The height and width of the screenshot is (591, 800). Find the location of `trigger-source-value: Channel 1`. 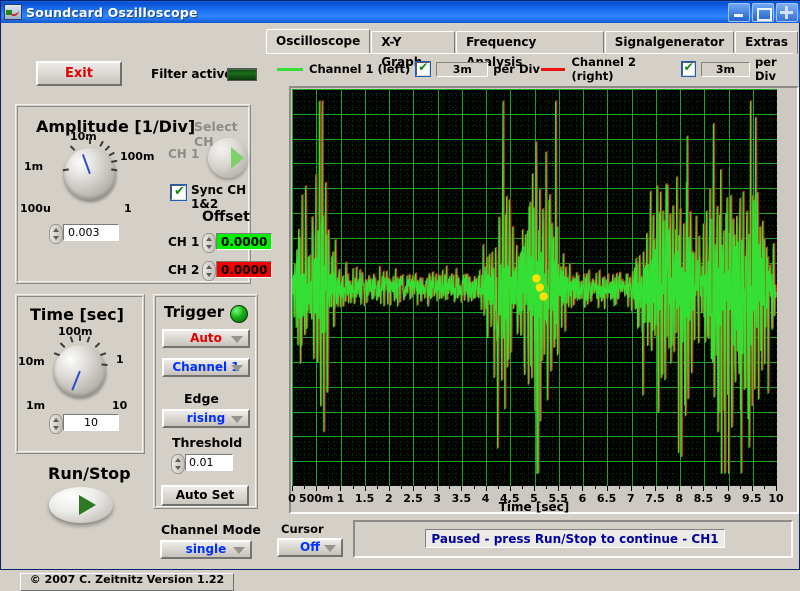

trigger-source-value: Channel 1 is located at coordinates (206, 367).